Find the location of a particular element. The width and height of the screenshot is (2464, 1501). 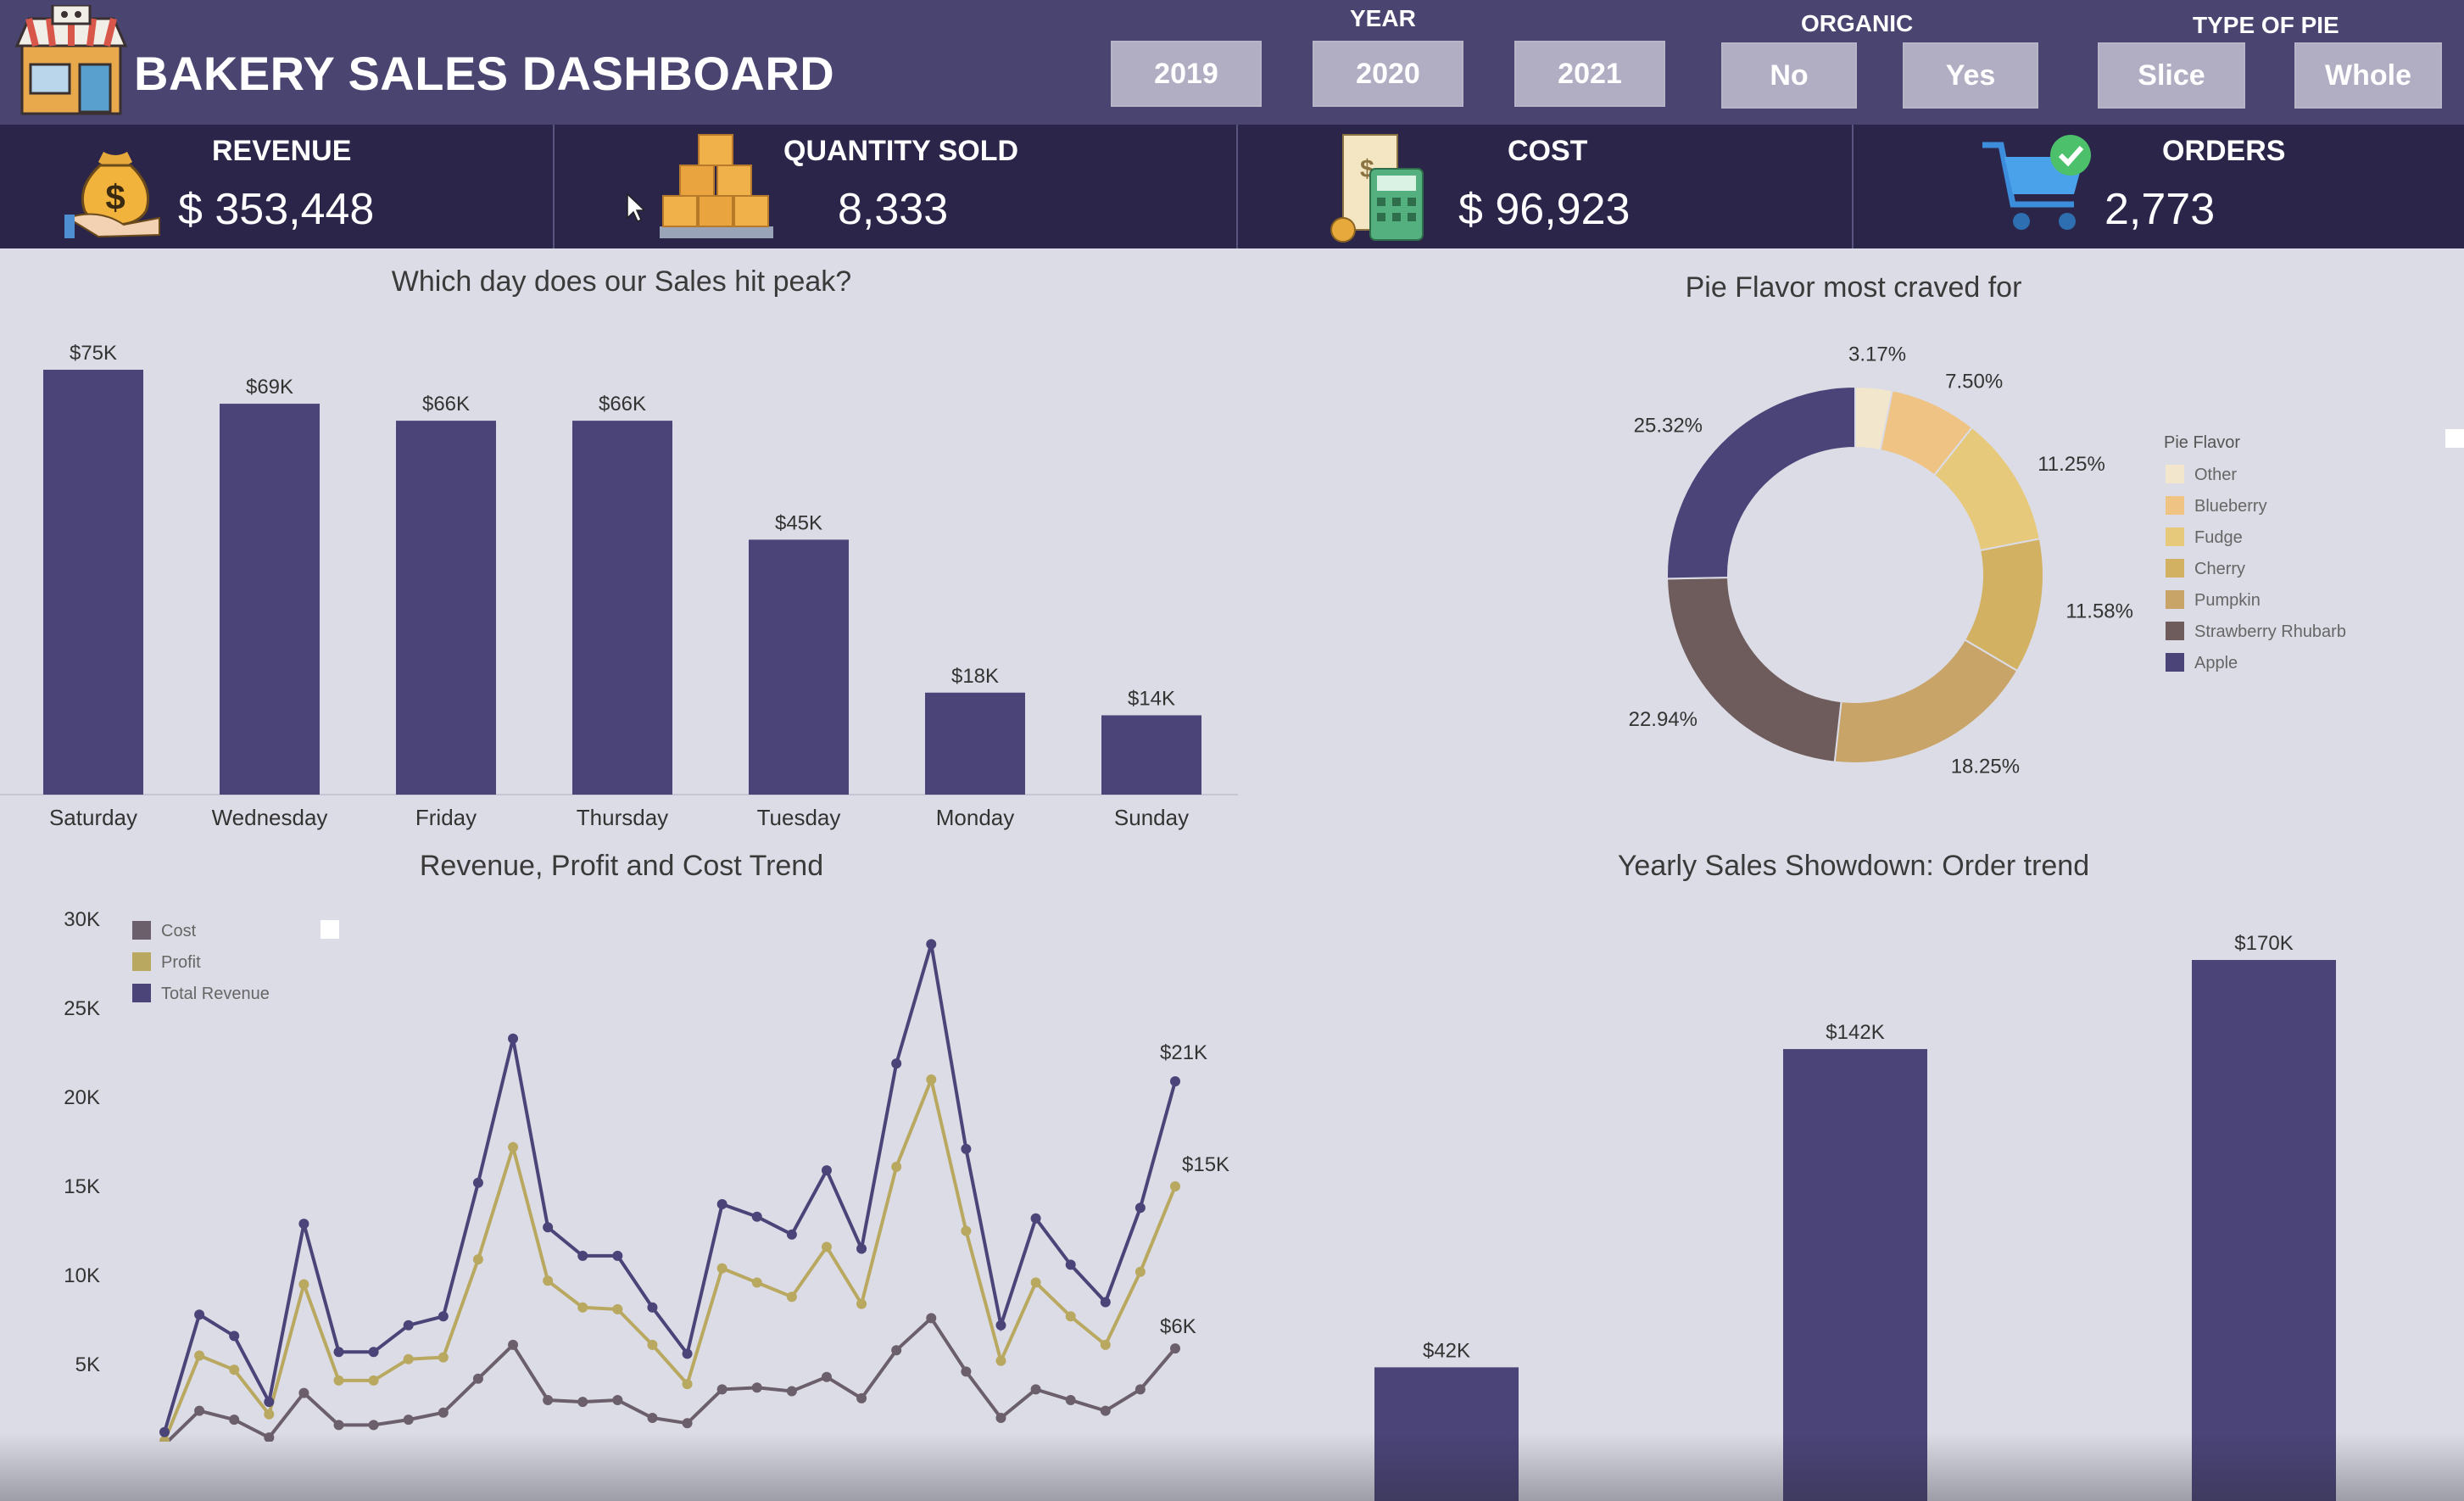

pie-type-slice-button: Slice is located at coordinates (2171, 75).